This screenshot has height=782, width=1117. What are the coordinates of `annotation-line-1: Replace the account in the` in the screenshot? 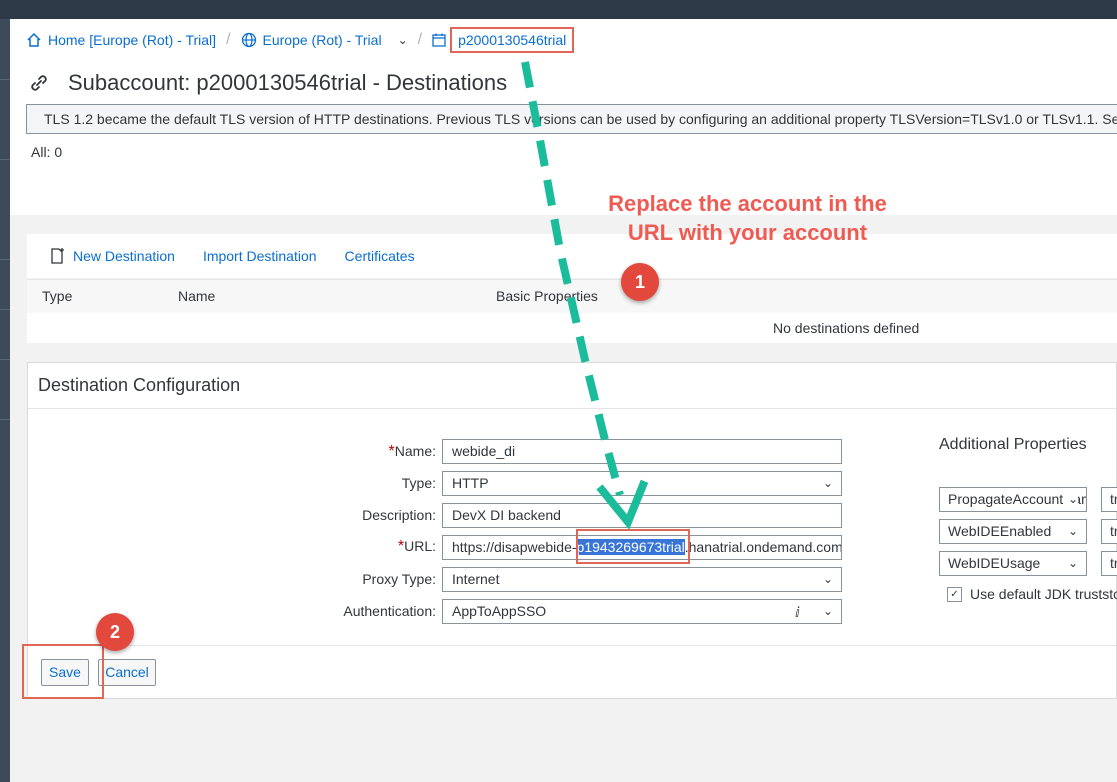 It's located at (747, 203).